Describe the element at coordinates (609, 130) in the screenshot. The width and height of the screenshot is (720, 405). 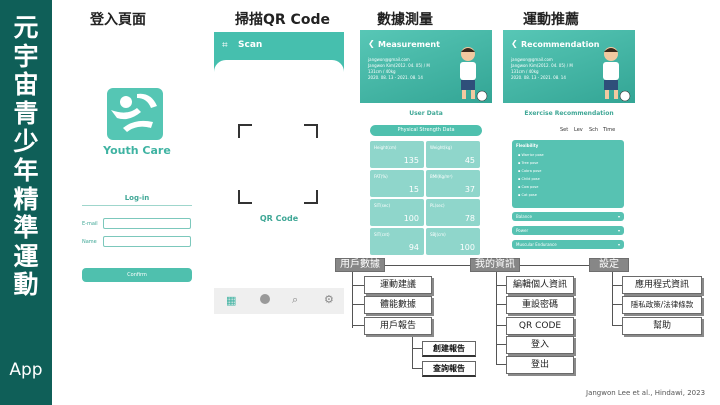
I see `col-time: Time` at that location.